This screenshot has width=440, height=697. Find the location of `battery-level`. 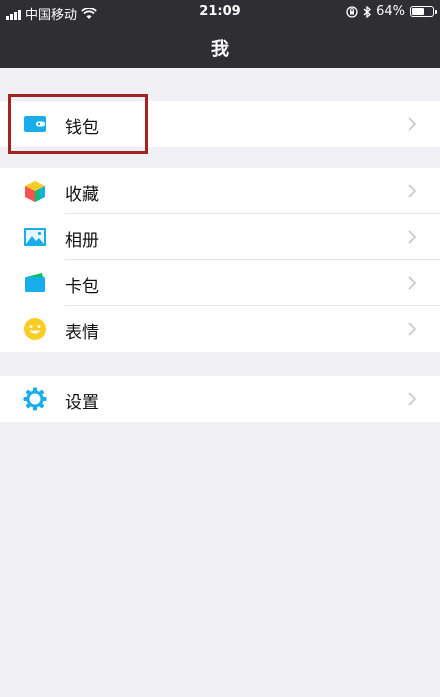

battery-level is located at coordinates (418, 11).